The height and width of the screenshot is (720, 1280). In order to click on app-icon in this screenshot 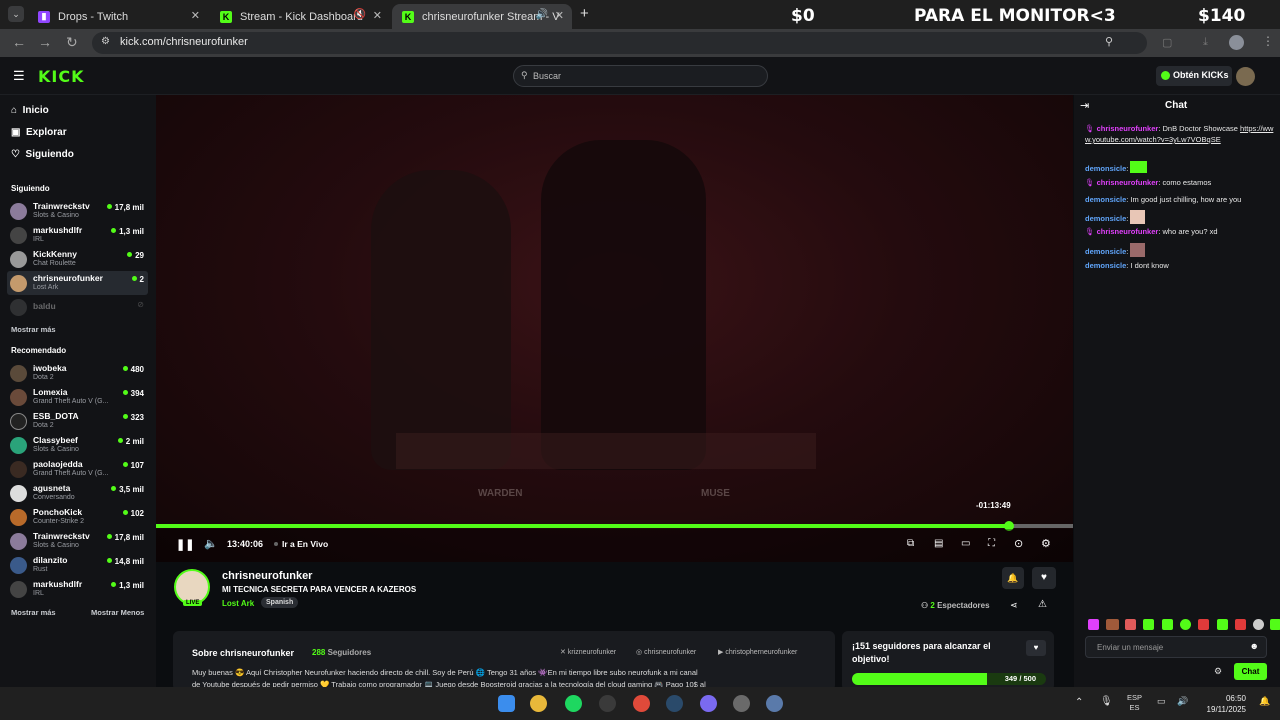, I will do `click(774, 703)`.